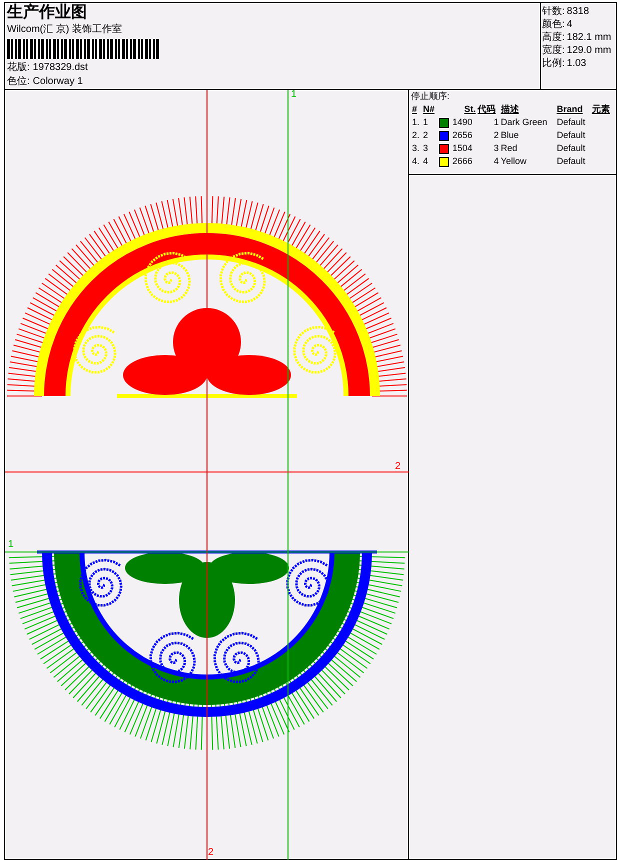 The width and height of the screenshot is (620, 861). What do you see at coordinates (470, 109) in the screenshot?
I see `column-header: St.` at bounding box center [470, 109].